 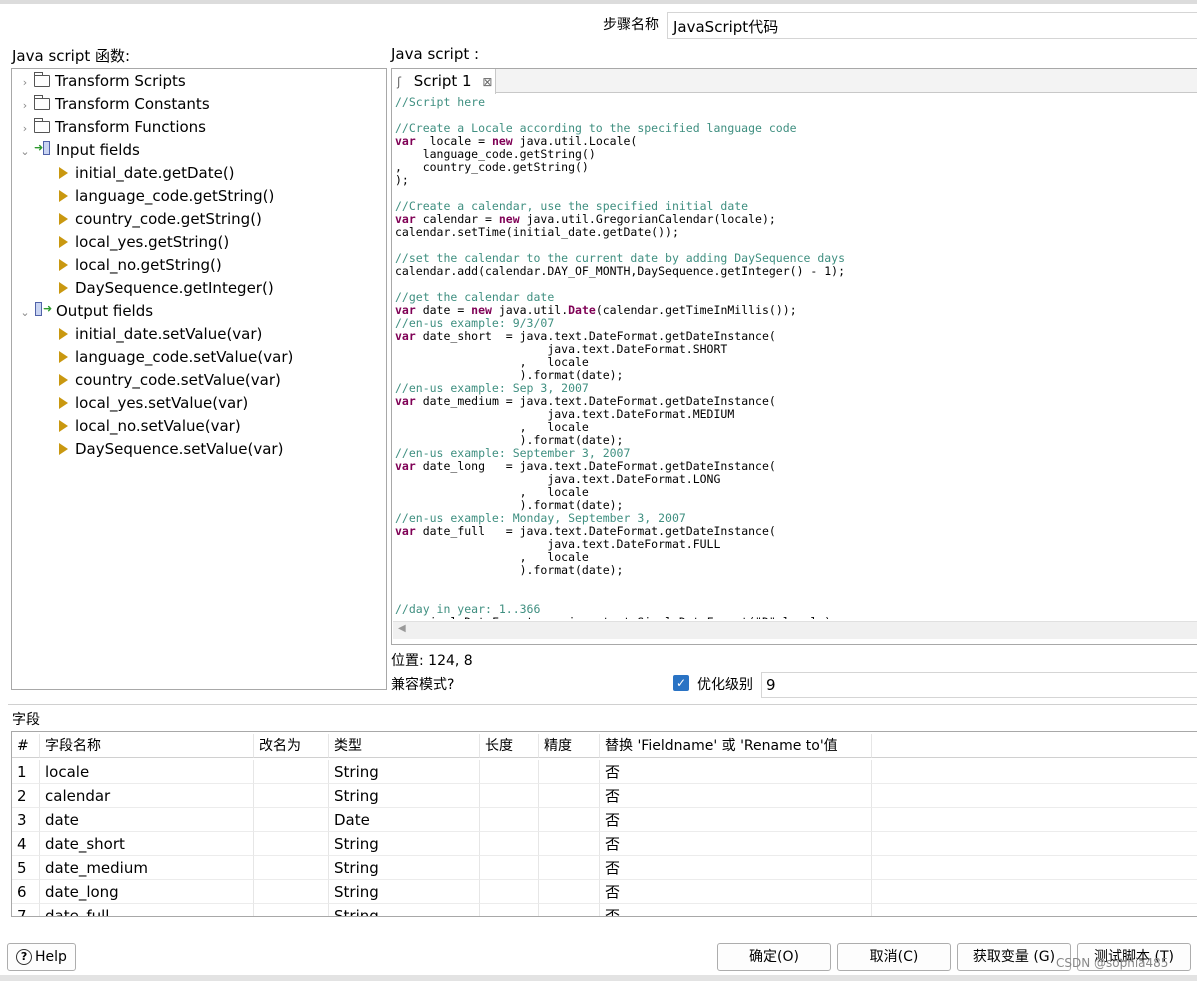 I want to click on table-row: 6 date_long String 否, so click(x=604, y=892).